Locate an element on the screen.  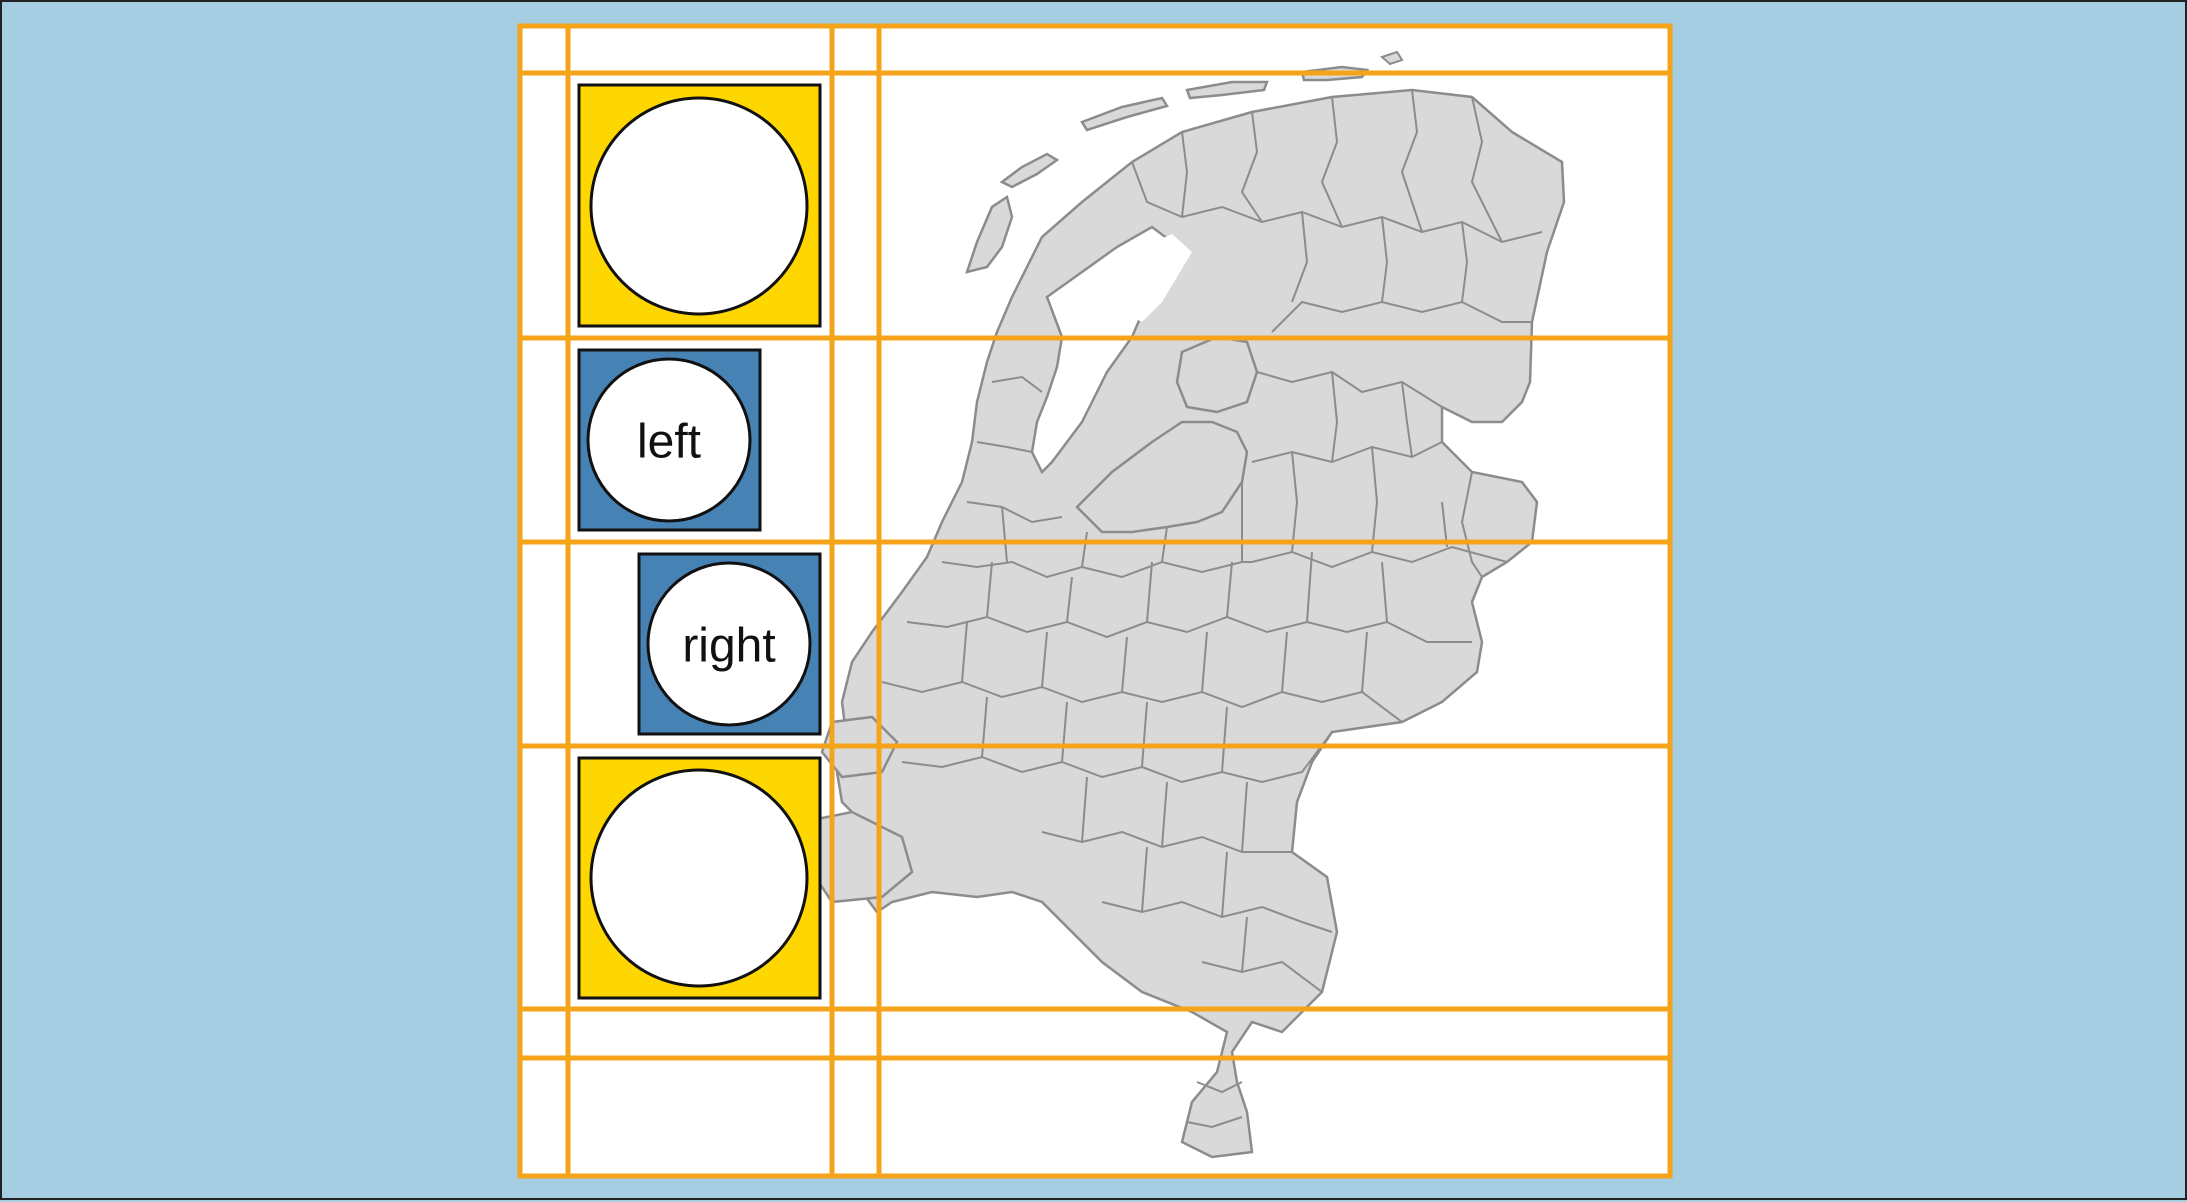
noordoostpolder is located at coordinates (1217, 374).